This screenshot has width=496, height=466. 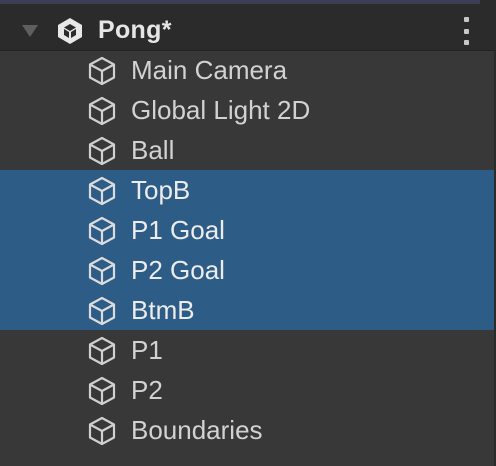 What do you see at coordinates (221, 110) in the screenshot?
I see `hierarchy-item-label: Global Light 2D` at bounding box center [221, 110].